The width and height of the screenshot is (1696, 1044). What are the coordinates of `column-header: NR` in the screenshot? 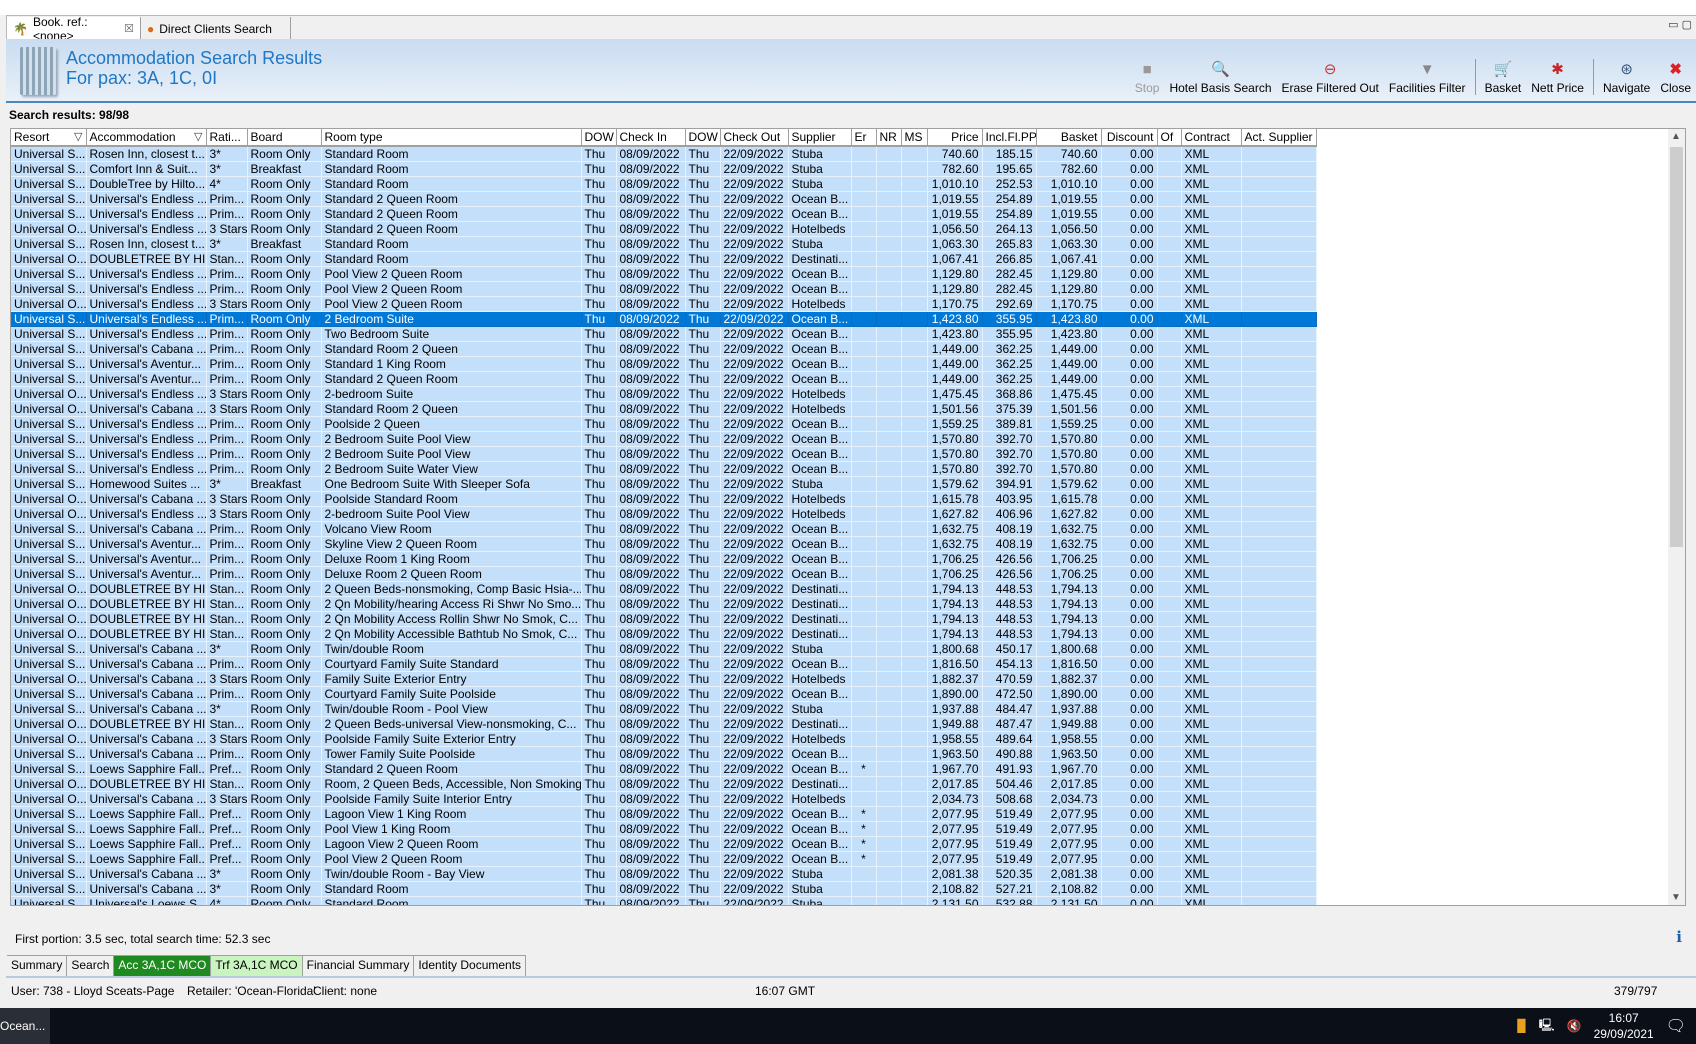 It's located at (889, 138).